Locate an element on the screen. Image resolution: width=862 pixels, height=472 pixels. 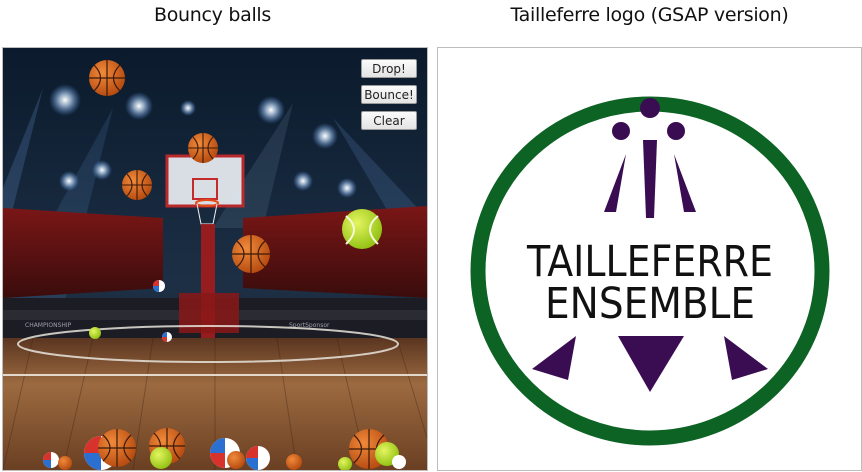
logo-panel-title: Tailleferre logo (GSAP version) is located at coordinates (649, 15).